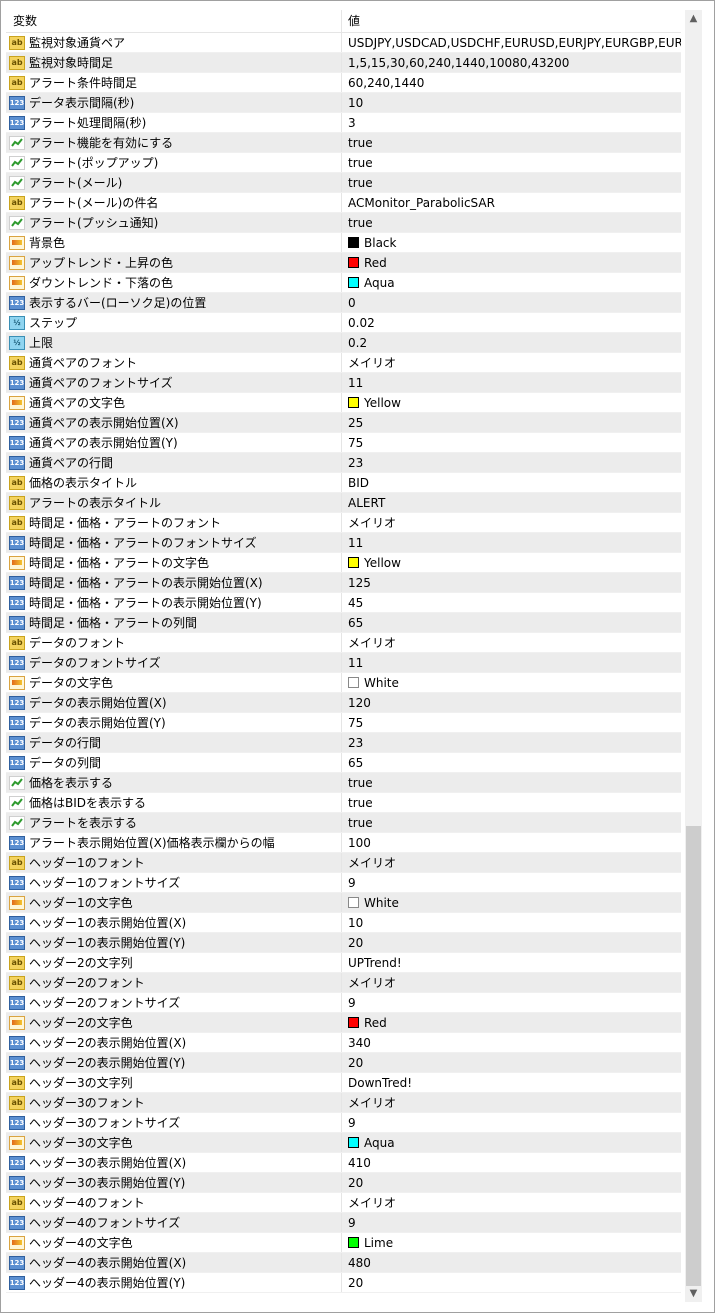  Describe the element at coordinates (511, 562) in the screenshot. I see `value-cell: Yellow` at that location.